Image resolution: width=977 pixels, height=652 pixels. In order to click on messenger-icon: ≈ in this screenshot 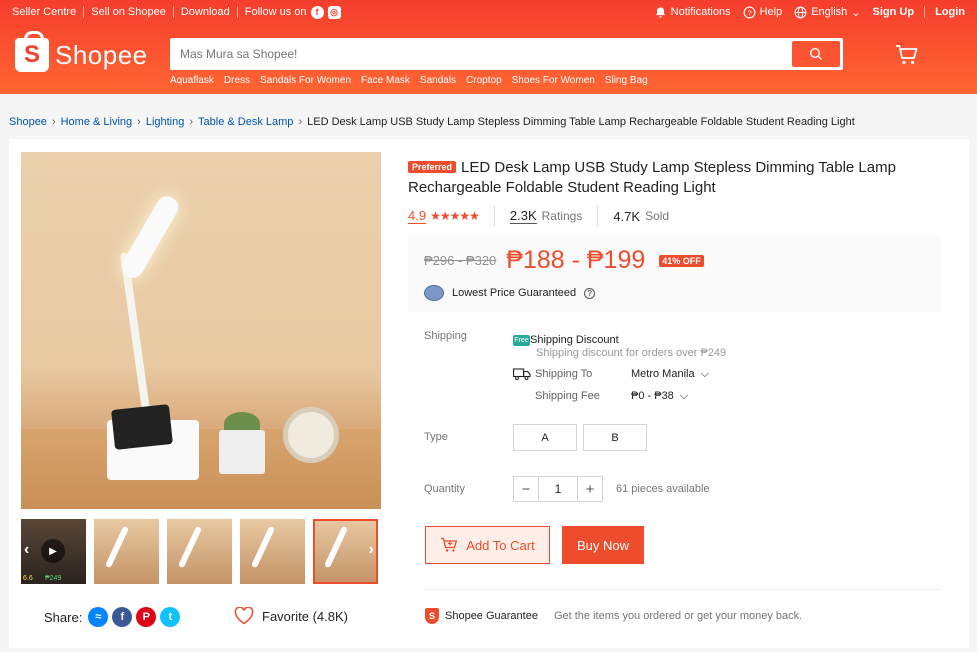, I will do `click(98, 617)`.